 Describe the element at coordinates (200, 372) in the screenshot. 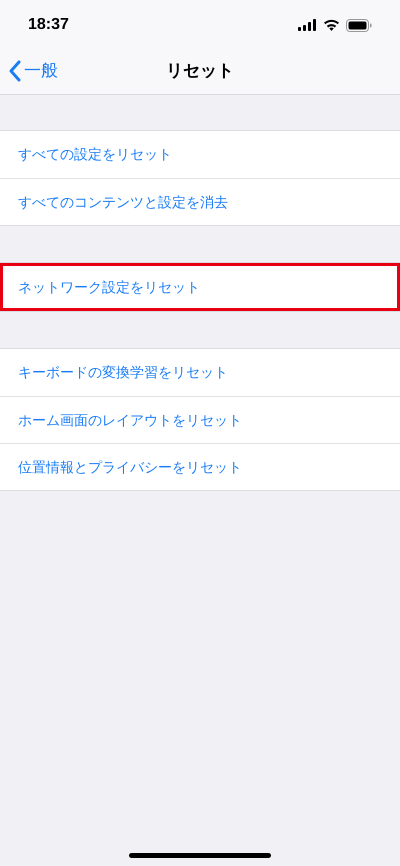

I see `reset-option: キーボードの変換学習をリセット` at that location.